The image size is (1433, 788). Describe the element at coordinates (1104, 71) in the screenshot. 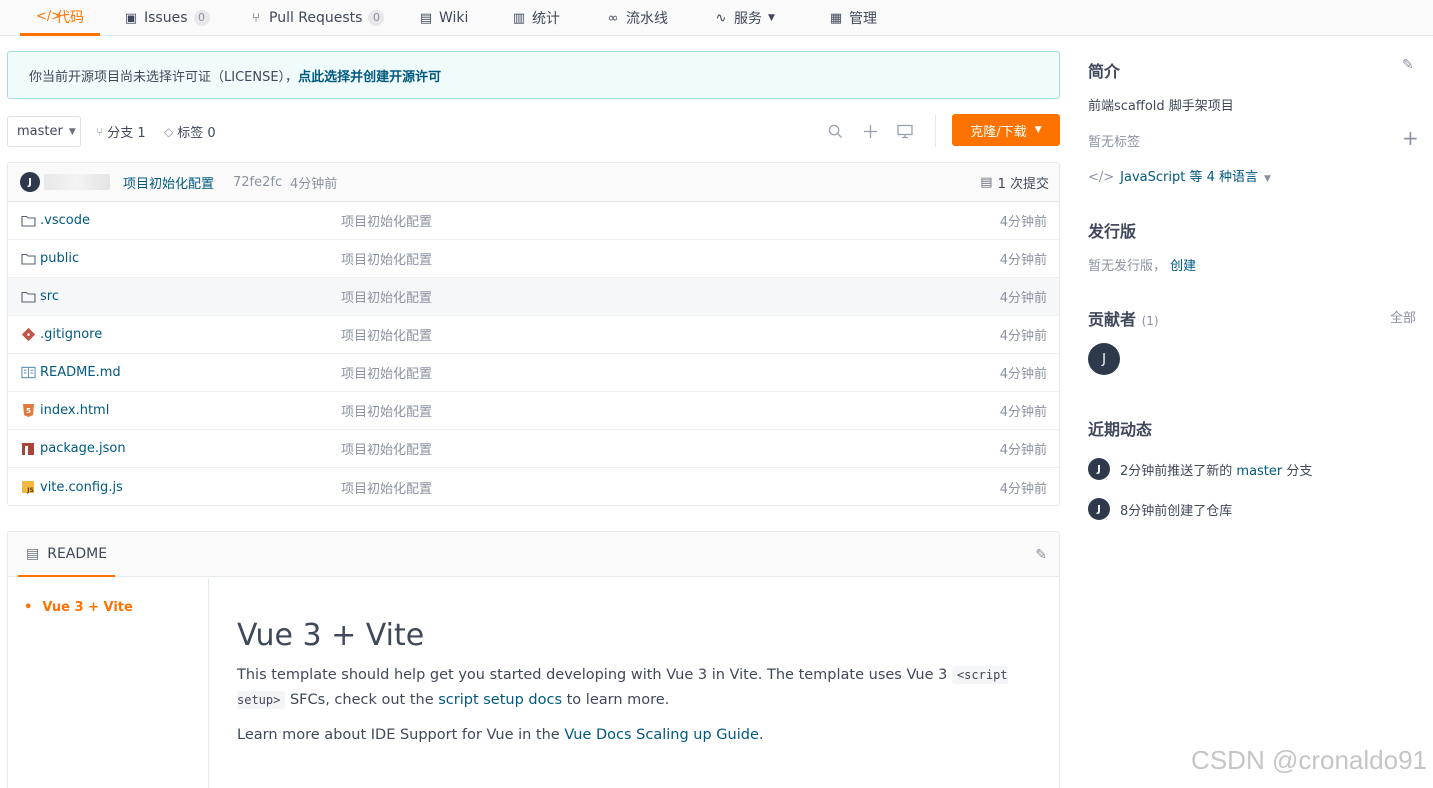

I see `intro-heading: 简介` at that location.